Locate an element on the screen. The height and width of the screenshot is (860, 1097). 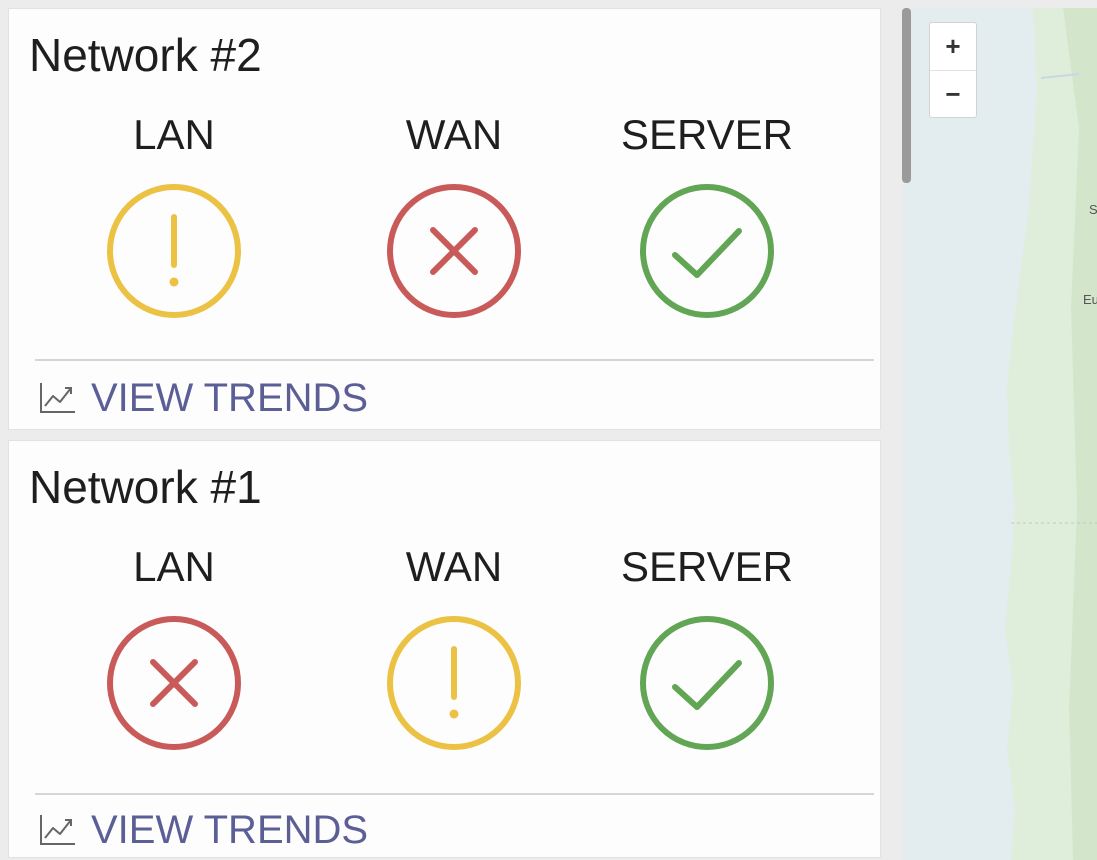
scrollbar-thumb is located at coordinates (906, 95).